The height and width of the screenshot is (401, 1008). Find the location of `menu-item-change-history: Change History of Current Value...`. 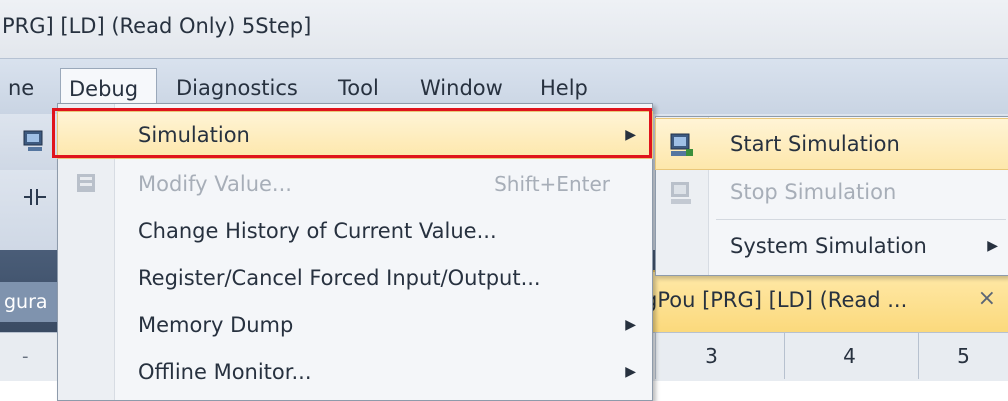

menu-item-change-history: Change History of Current Value... is located at coordinates (355, 231).